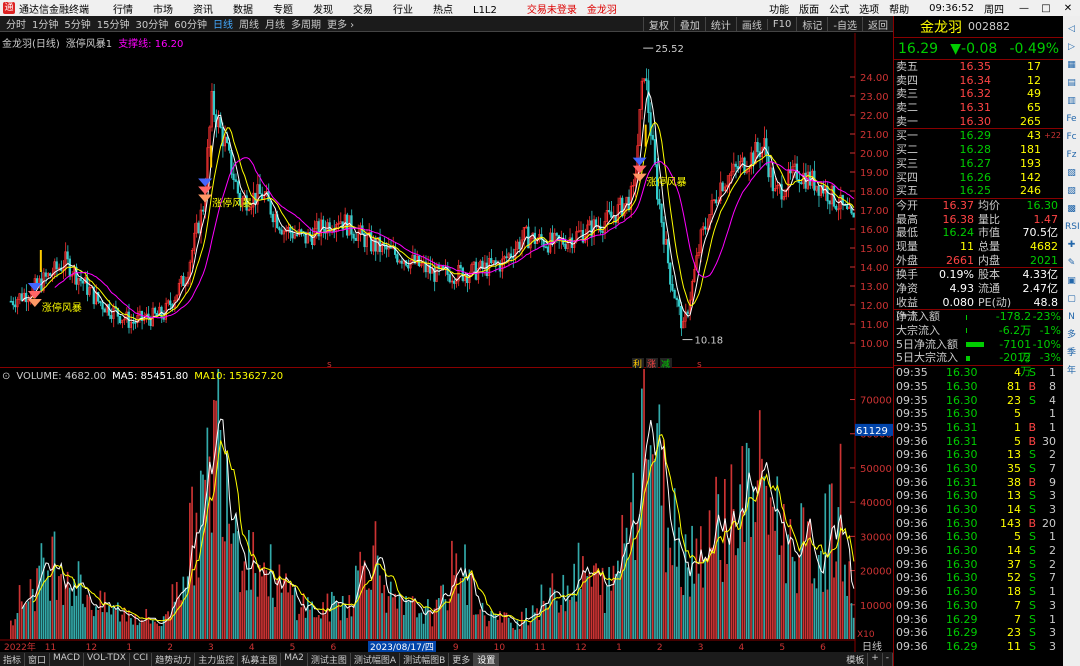 This screenshot has height=666, width=1080. Describe the element at coordinates (978, 387) in the screenshot. I see `tick-row: 09:35 16.30 81 B 8` at that location.